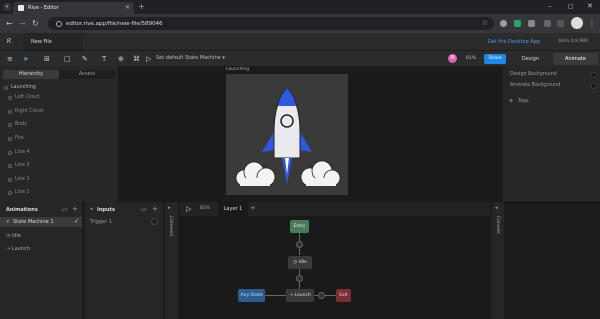 This screenshot has width=600, height=319. What do you see at coordinates (59, 23) in the screenshot?
I see `site-info-icon` at bounding box center [59, 23].